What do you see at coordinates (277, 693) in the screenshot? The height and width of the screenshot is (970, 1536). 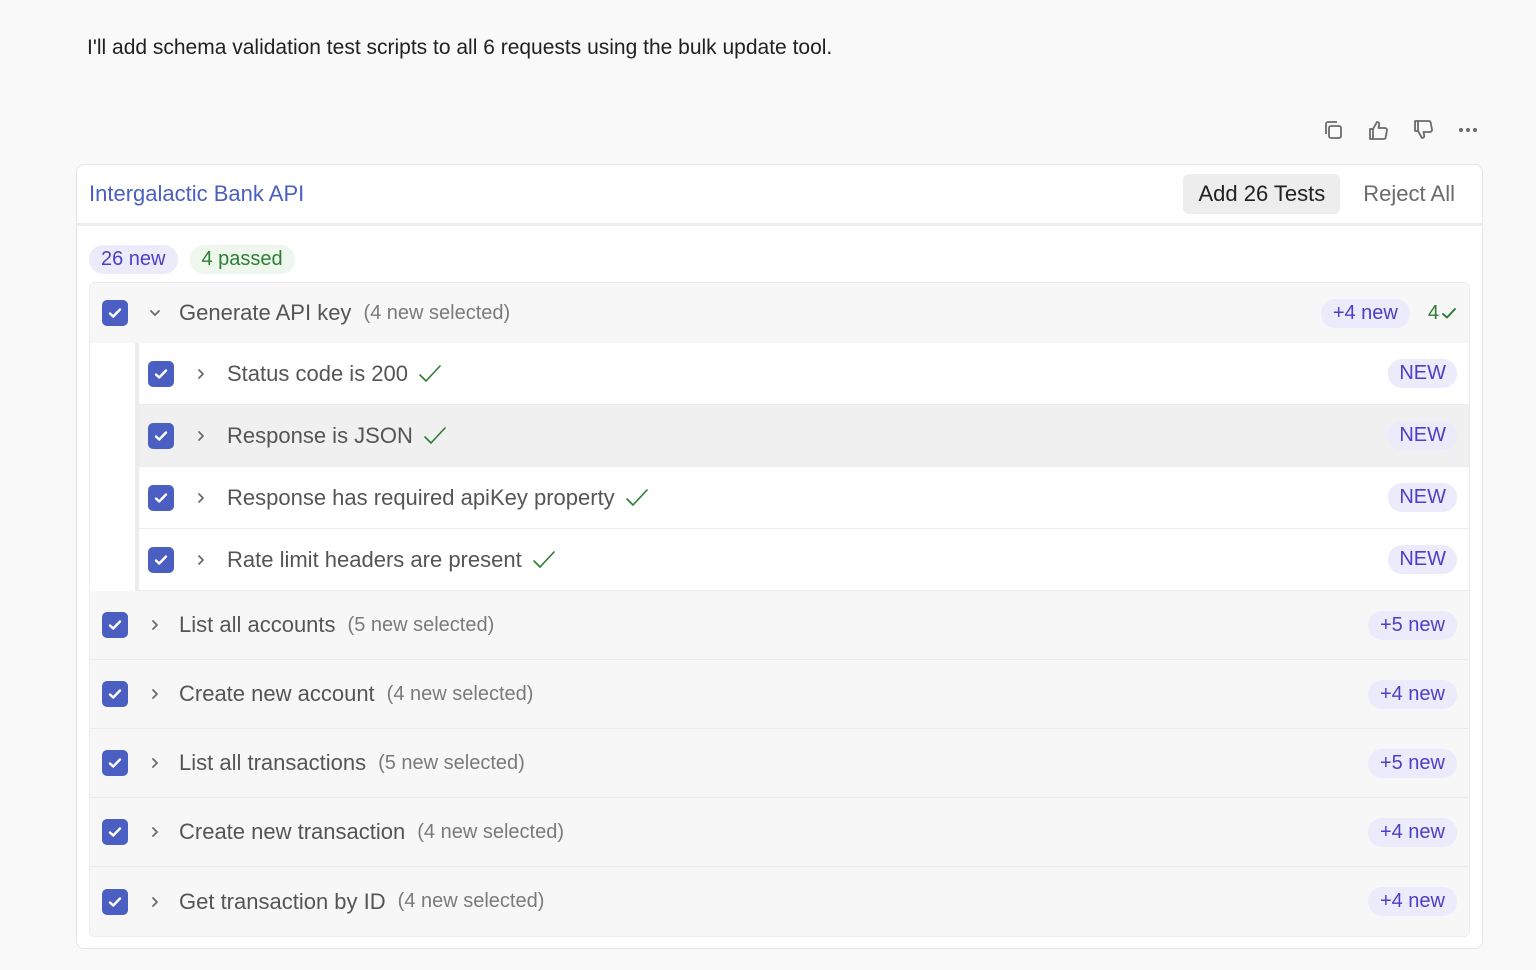 I see `group-title: Create new account` at bounding box center [277, 693].